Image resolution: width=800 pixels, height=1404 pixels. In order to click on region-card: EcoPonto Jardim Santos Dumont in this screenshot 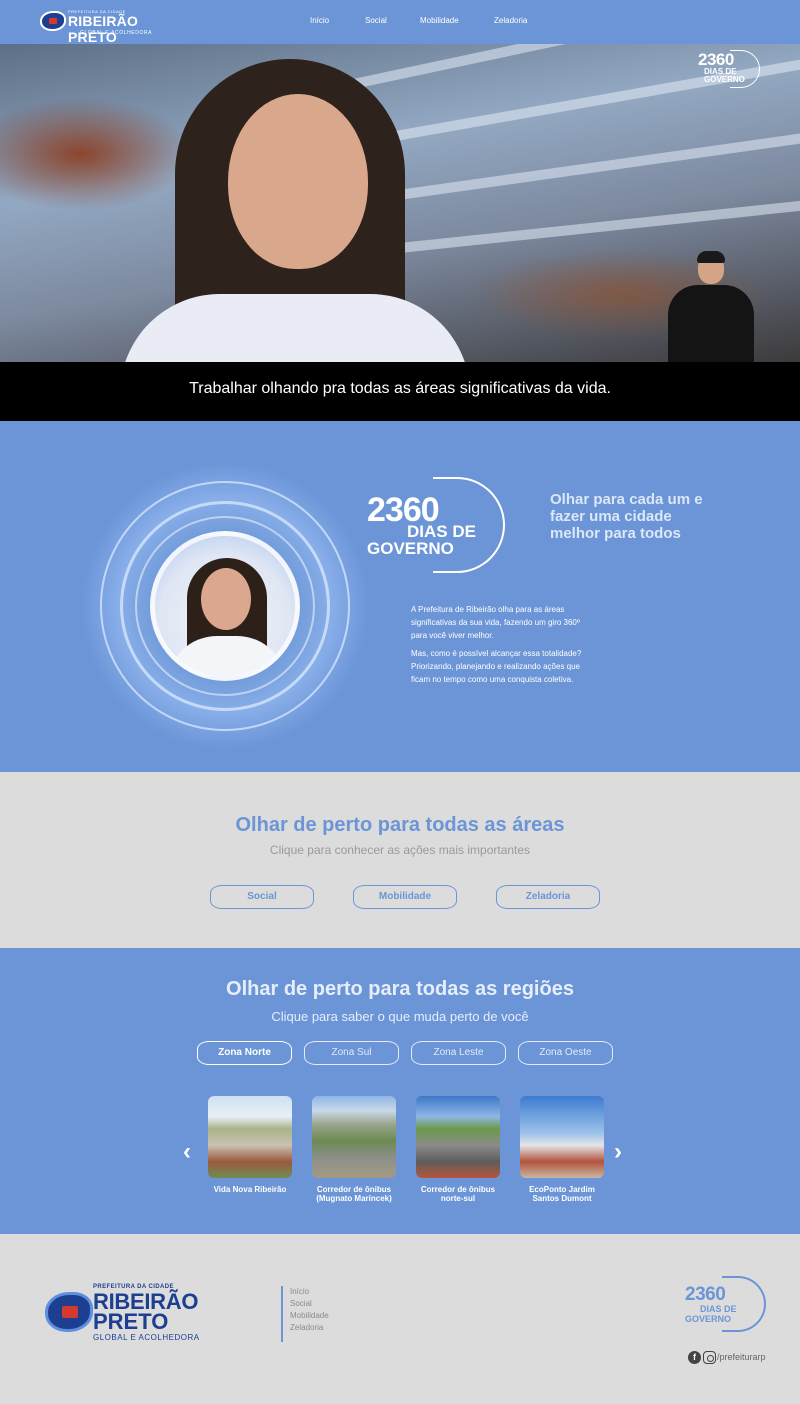, I will do `click(562, 1149)`.